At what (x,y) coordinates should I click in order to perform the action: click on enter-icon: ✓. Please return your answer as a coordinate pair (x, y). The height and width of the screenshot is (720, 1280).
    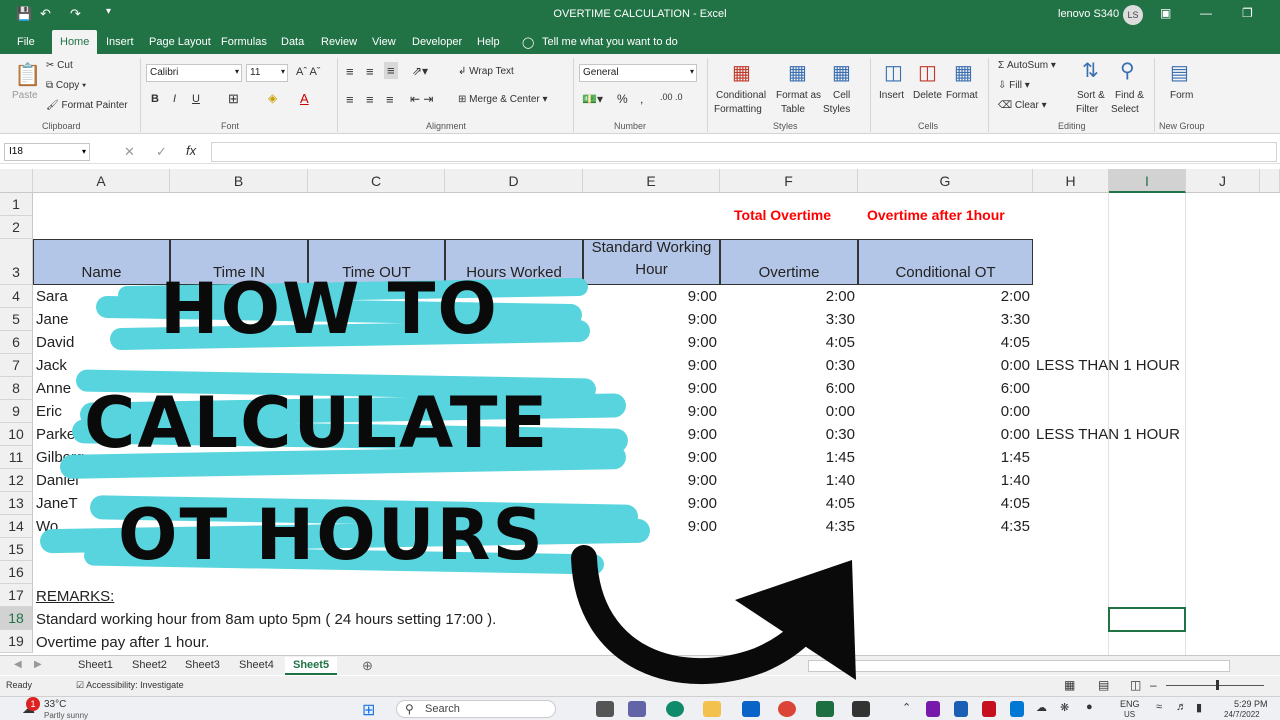
    Looking at the image, I should click on (161, 152).